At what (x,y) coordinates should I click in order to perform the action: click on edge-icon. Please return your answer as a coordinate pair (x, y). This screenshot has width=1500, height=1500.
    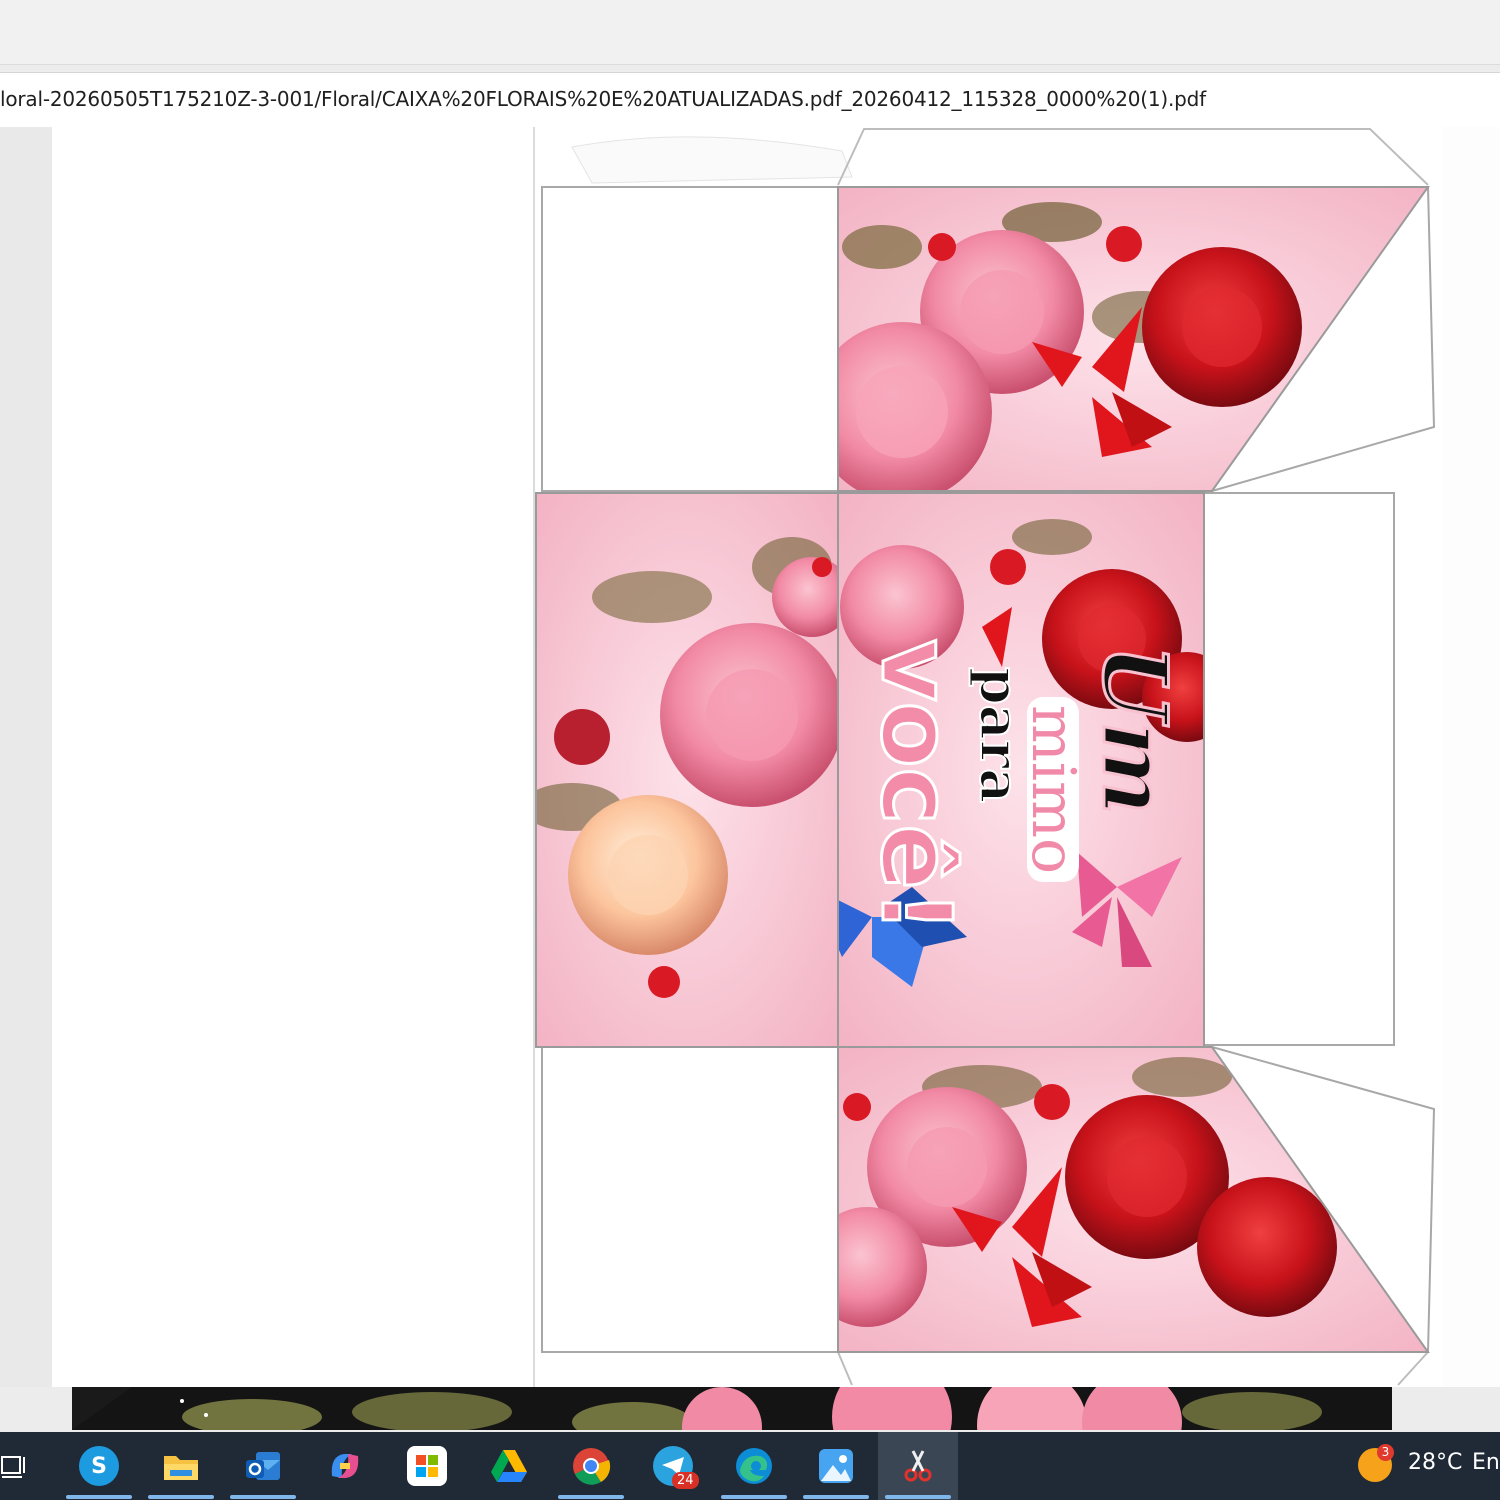
    Looking at the image, I should click on (754, 1466).